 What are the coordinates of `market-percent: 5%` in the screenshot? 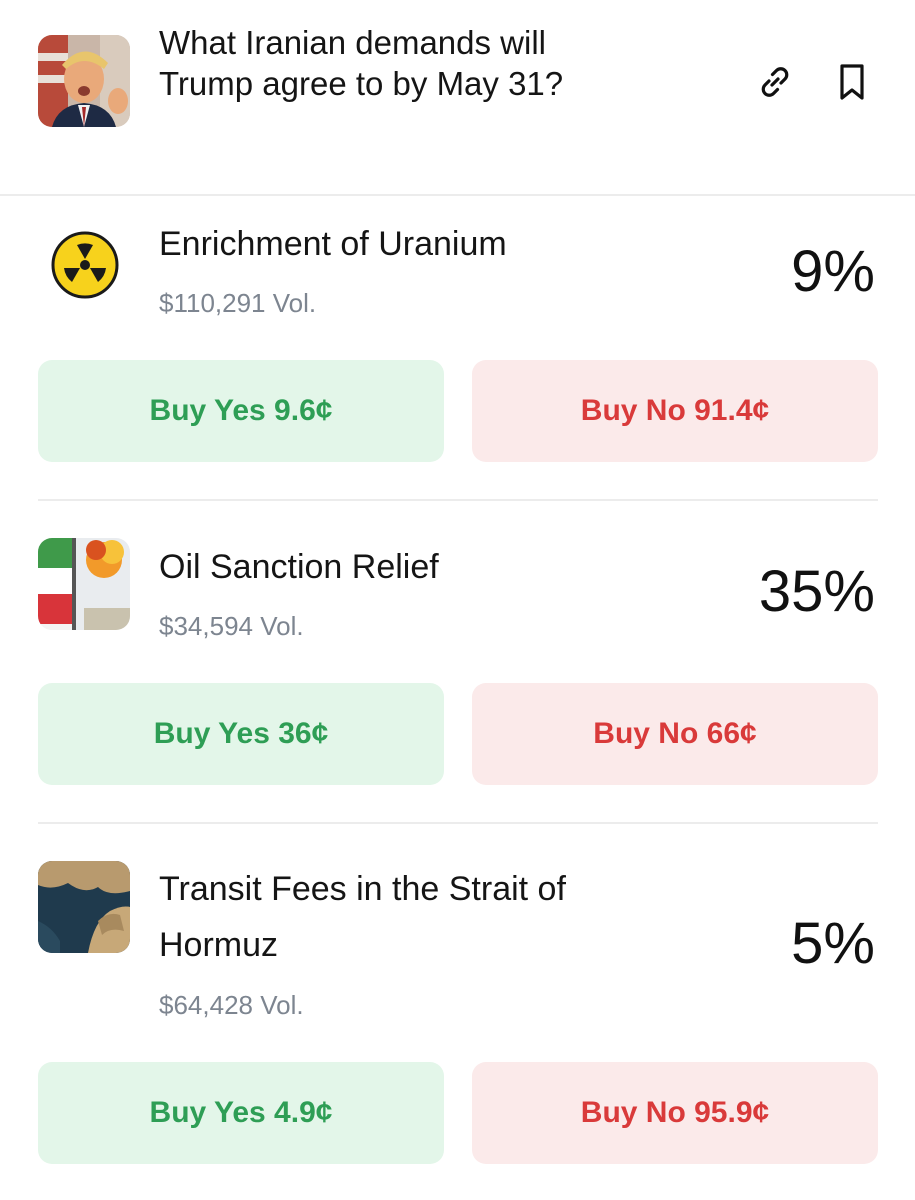 It's located at (833, 943).